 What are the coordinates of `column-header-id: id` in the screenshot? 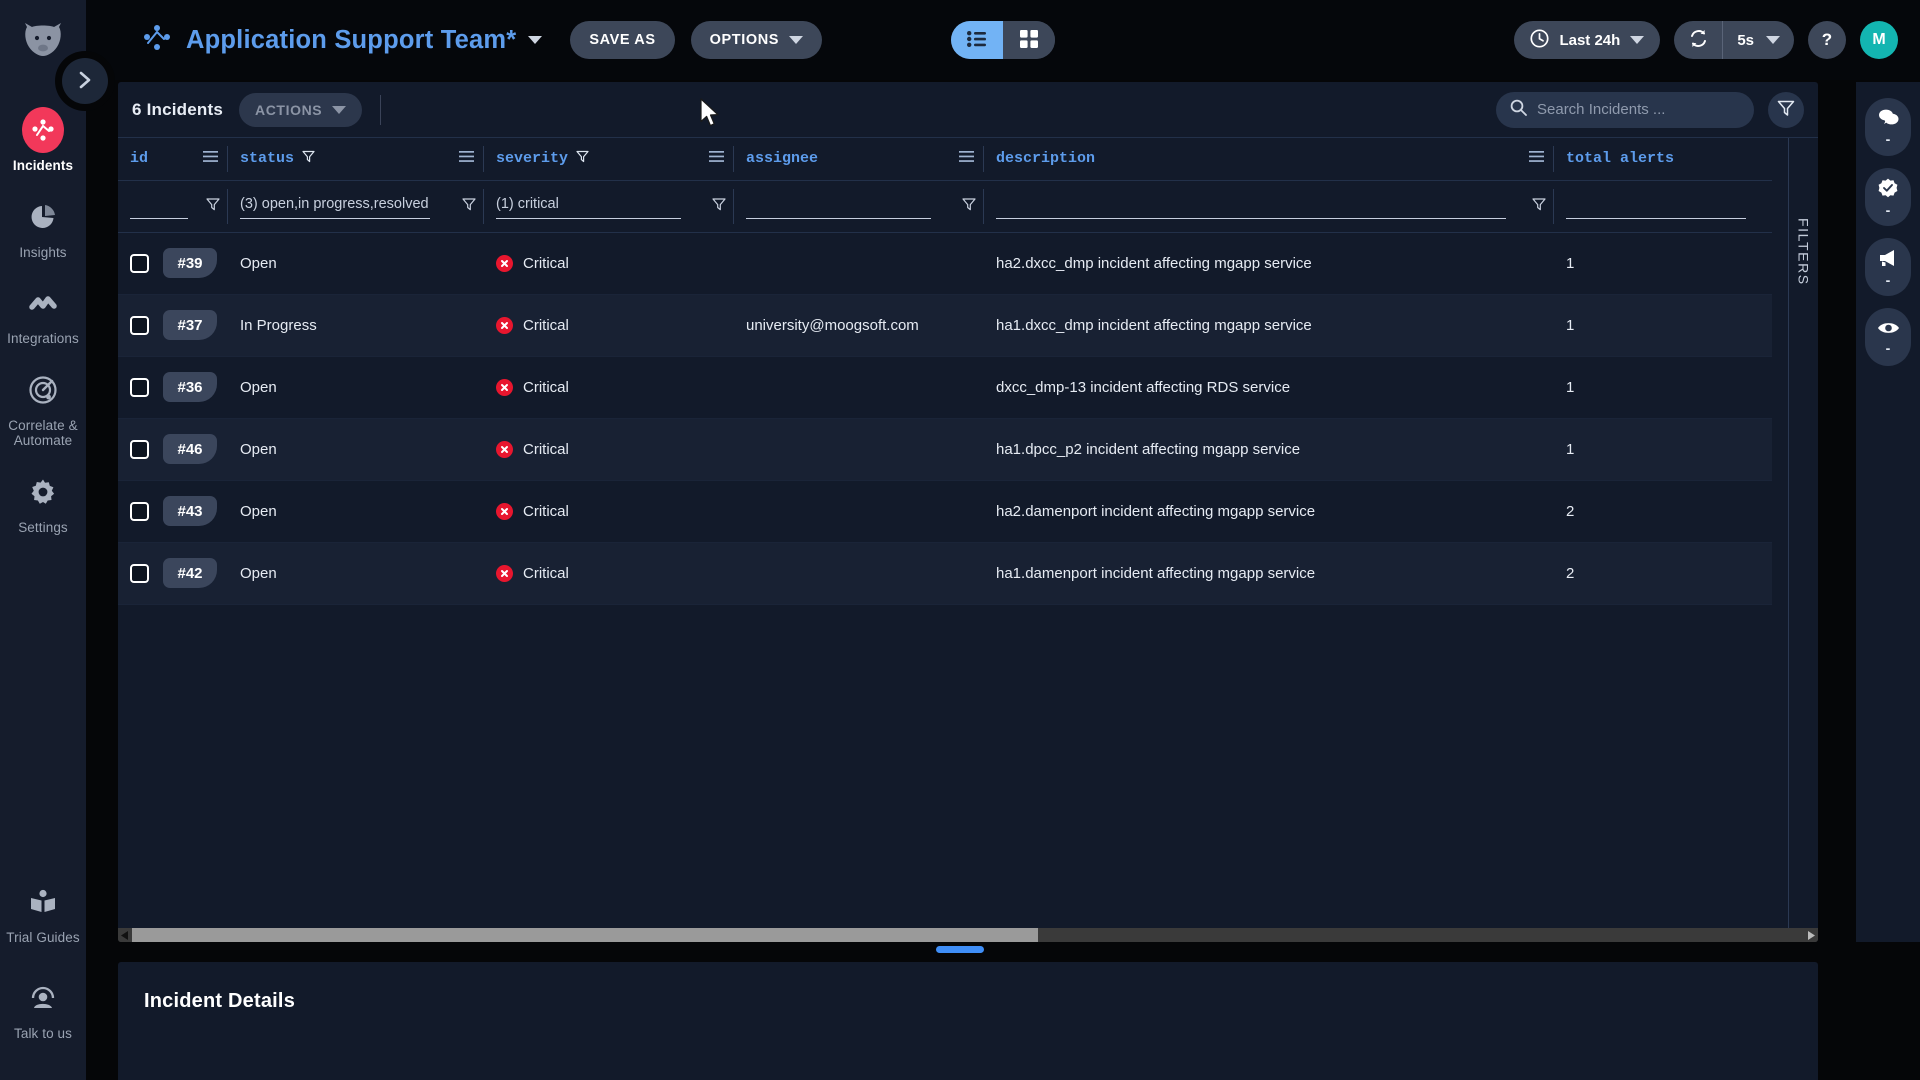 It's located at (173, 159).